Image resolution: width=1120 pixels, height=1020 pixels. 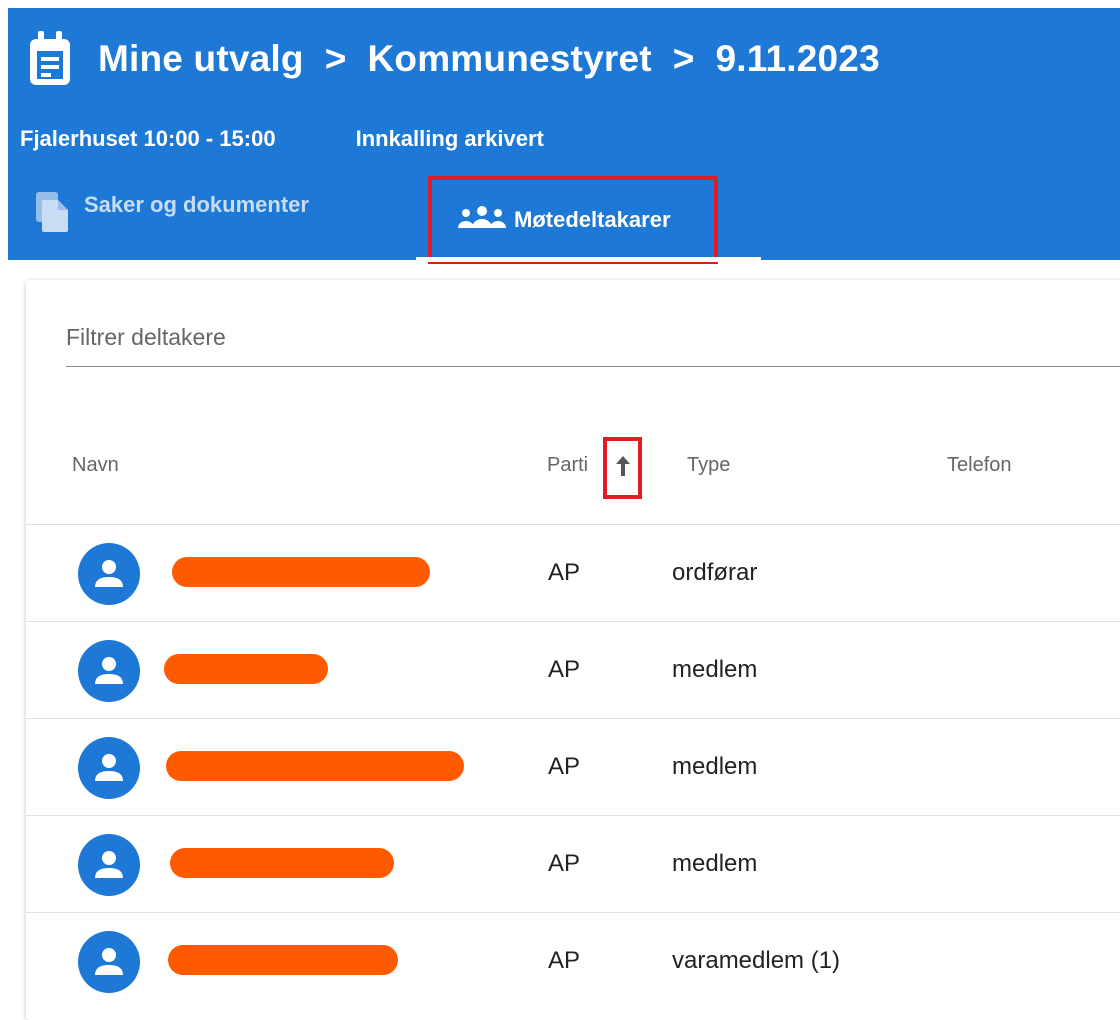 What do you see at coordinates (567, 465) in the screenshot?
I see `column-header-parti: Parti` at bounding box center [567, 465].